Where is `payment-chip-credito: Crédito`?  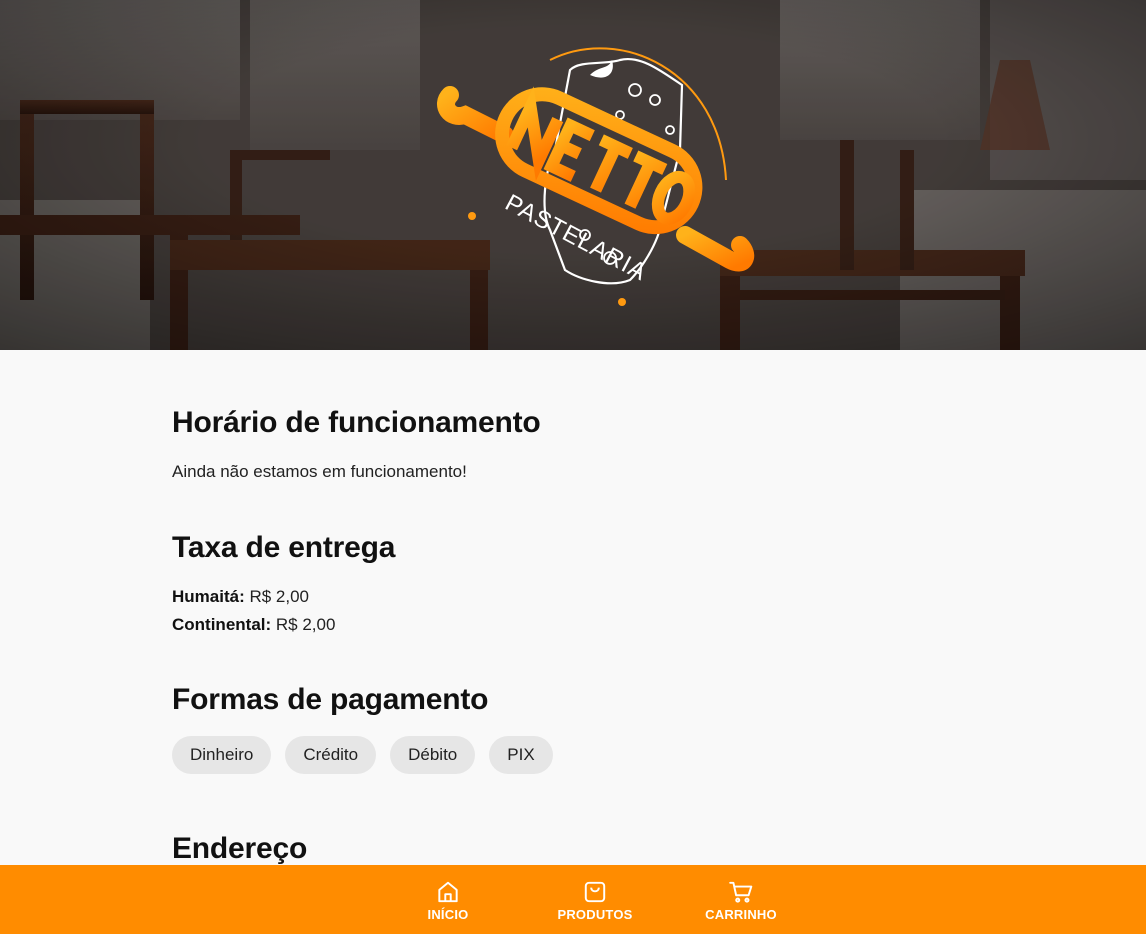
payment-chip-credito: Crédito is located at coordinates (331, 755).